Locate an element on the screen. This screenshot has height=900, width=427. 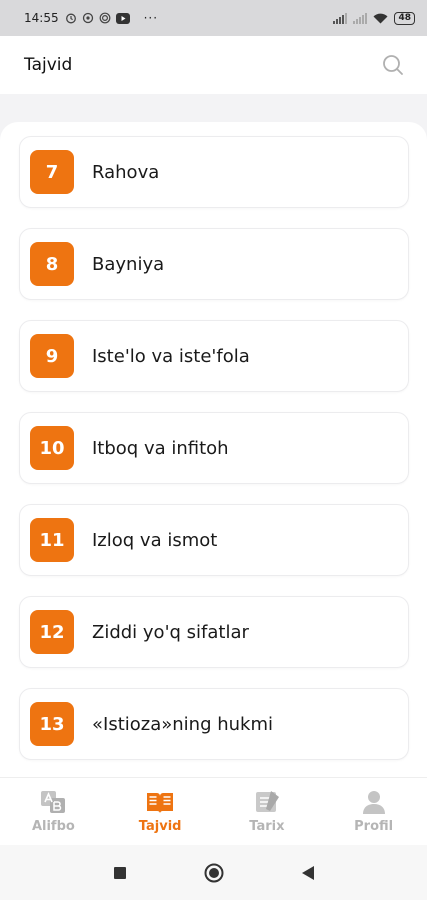
status-left: 14:55 ··· is located at coordinates (91, 18).